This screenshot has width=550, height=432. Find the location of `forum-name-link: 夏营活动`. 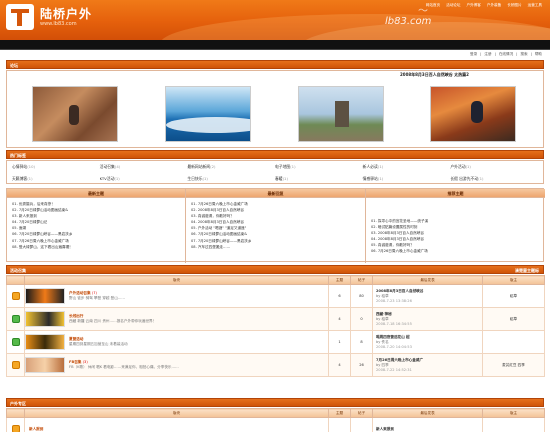

forum-name-link: 夏营活动 is located at coordinates (76, 339).